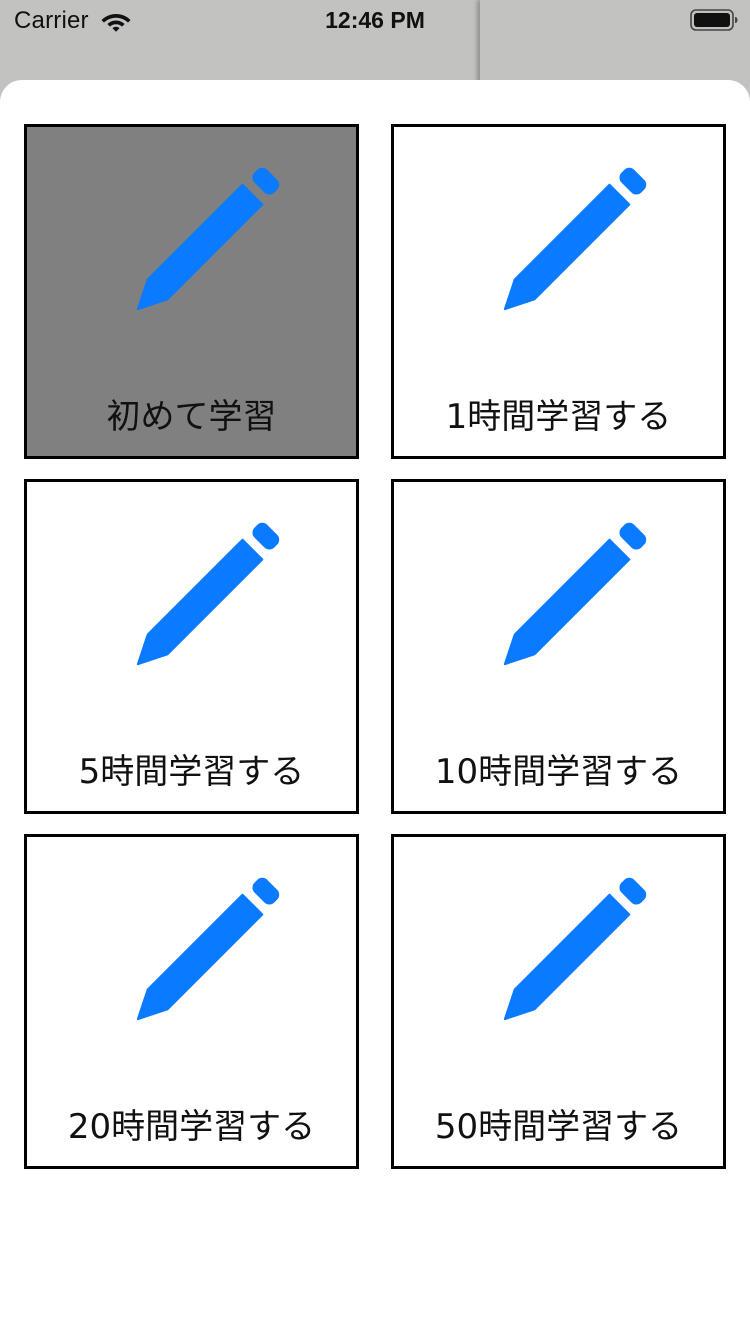 The width and height of the screenshot is (750, 1334). I want to click on option-label: 5時間学習する, so click(191, 772).